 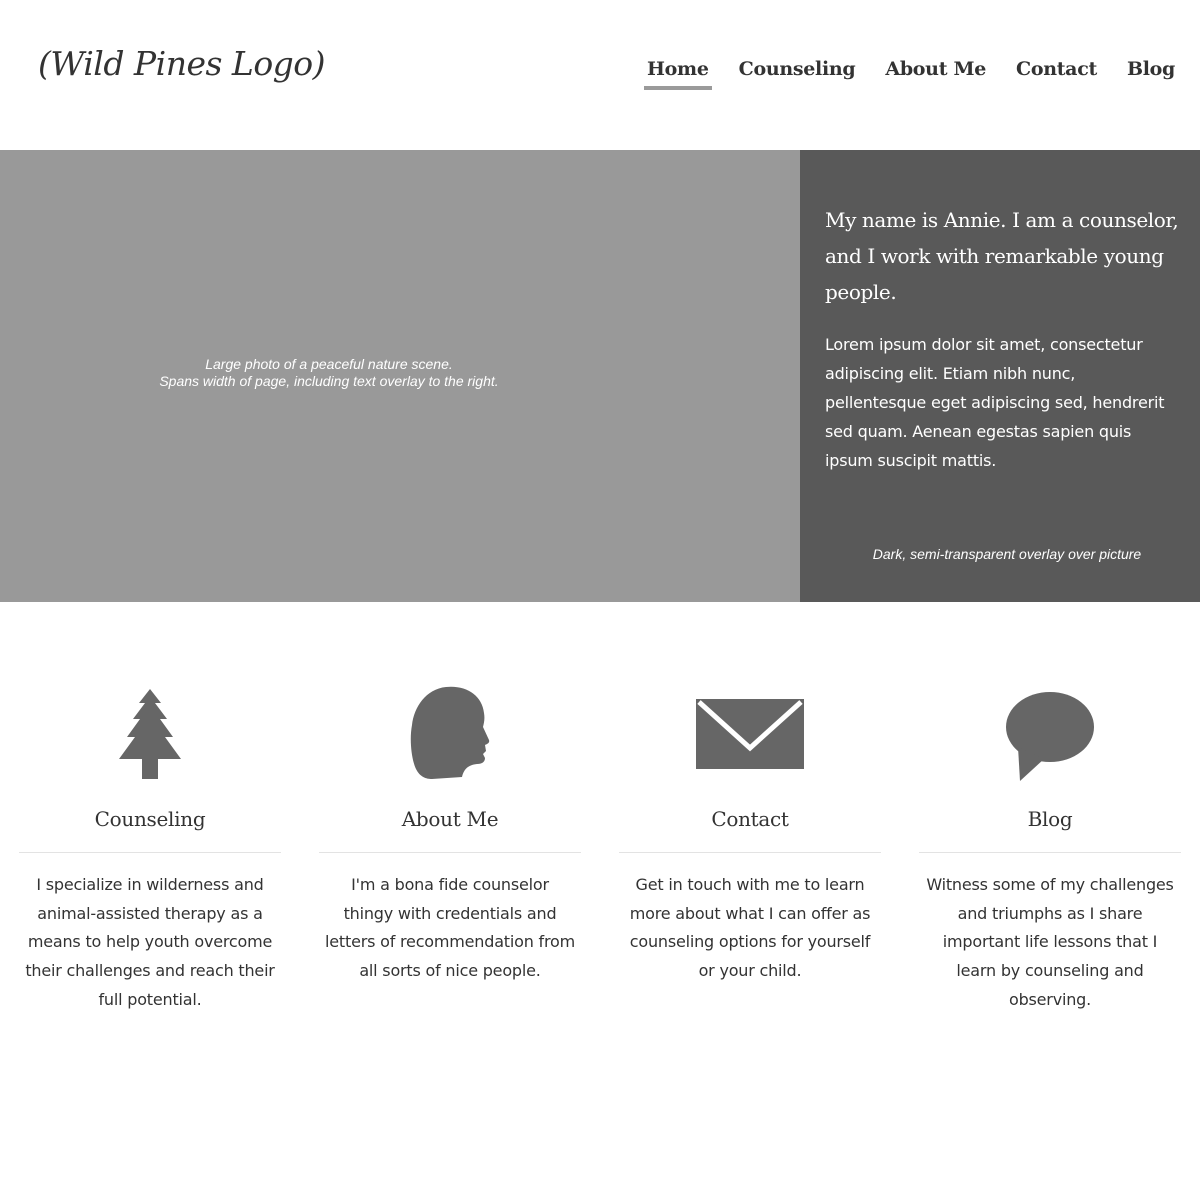 What do you see at coordinates (678, 74) in the screenshot?
I see `nav-item-home: Home` at bounding box center [678, 74].